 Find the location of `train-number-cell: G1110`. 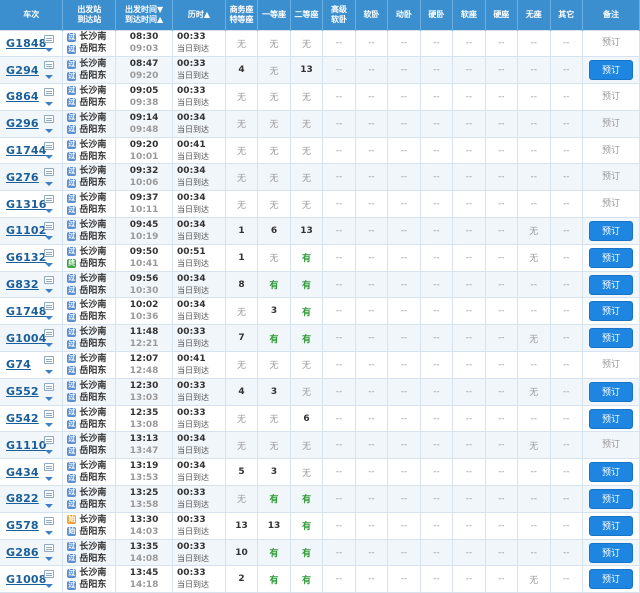

train-number-cell: G1110 is located at coordinates (32, 445).